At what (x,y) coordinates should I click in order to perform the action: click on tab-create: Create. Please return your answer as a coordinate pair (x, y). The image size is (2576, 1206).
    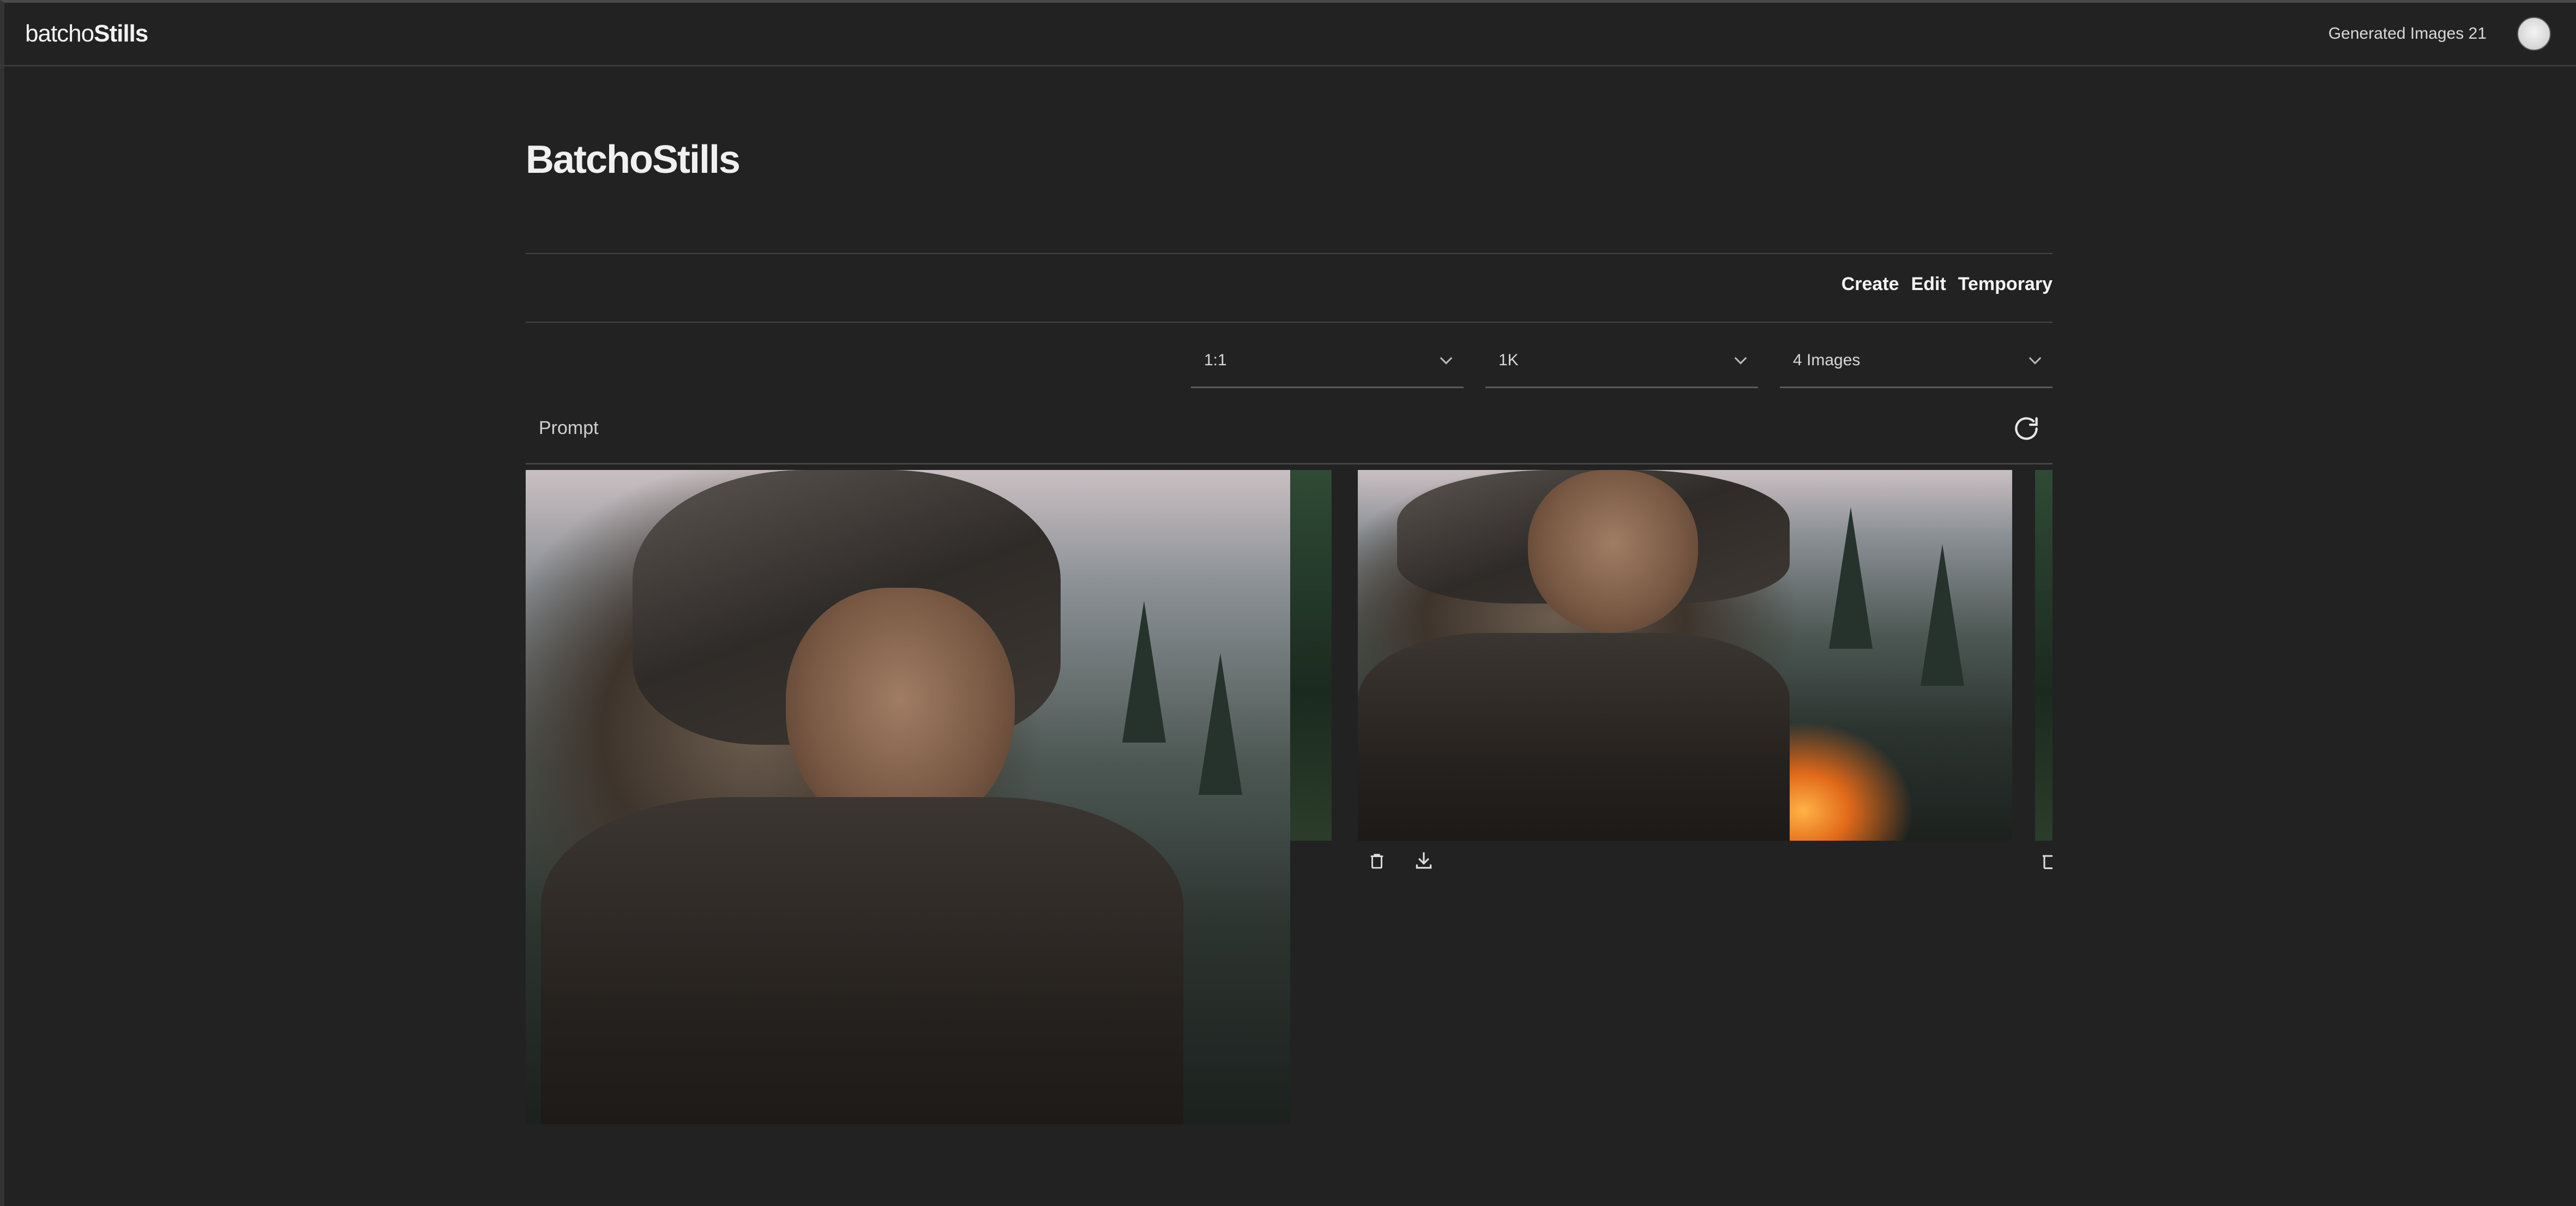
    Looking at the image, I should click on (1870, 284).